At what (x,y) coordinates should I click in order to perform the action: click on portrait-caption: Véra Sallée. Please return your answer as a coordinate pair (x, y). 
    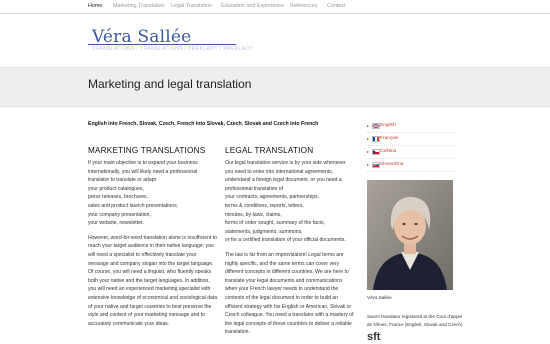
    Looking at the image, I should click on (379, 298).